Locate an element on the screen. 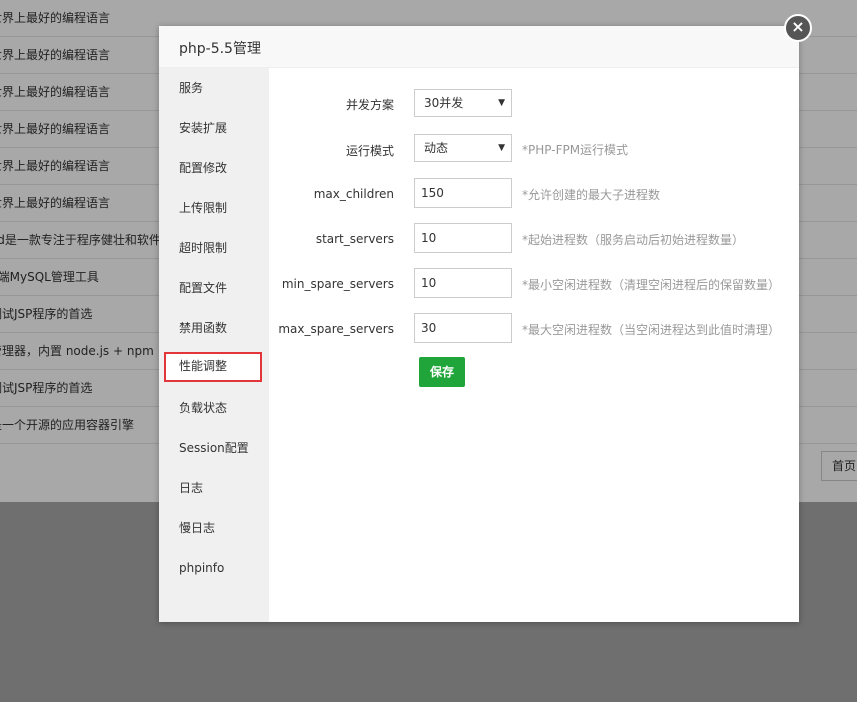 Image resolution: width=857 pixels, height=702 pixels. sidebar-item-upload-limit: 上传限制 is located at coordinates (214, 208).